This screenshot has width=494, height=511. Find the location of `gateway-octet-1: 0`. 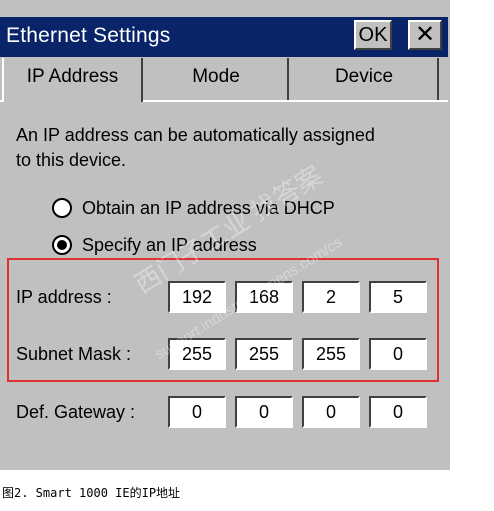

gateway-octet-1: 0 is located at coordinates (197, 412).